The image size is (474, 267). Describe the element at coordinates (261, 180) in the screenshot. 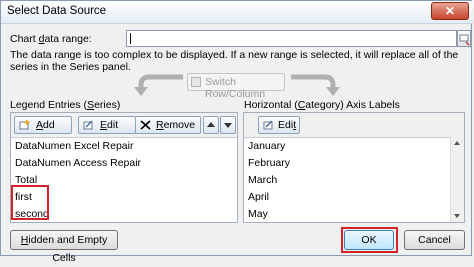

I see `list-item: March` at that location.